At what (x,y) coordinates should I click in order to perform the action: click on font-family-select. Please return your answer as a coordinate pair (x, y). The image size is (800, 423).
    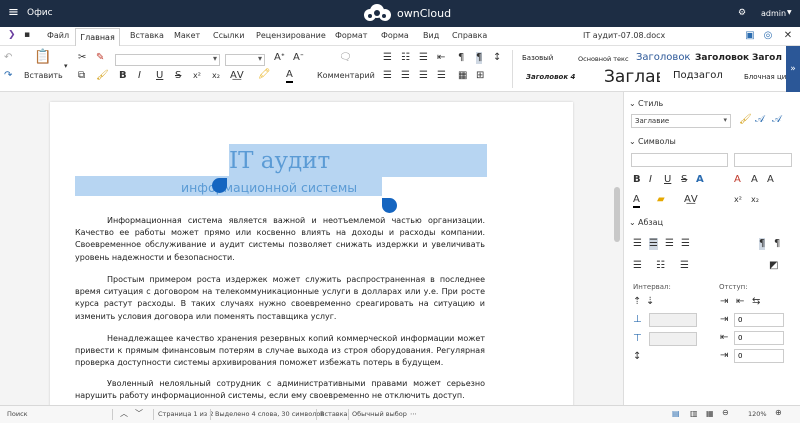
    Looking at the image, I should click on (167, 60).